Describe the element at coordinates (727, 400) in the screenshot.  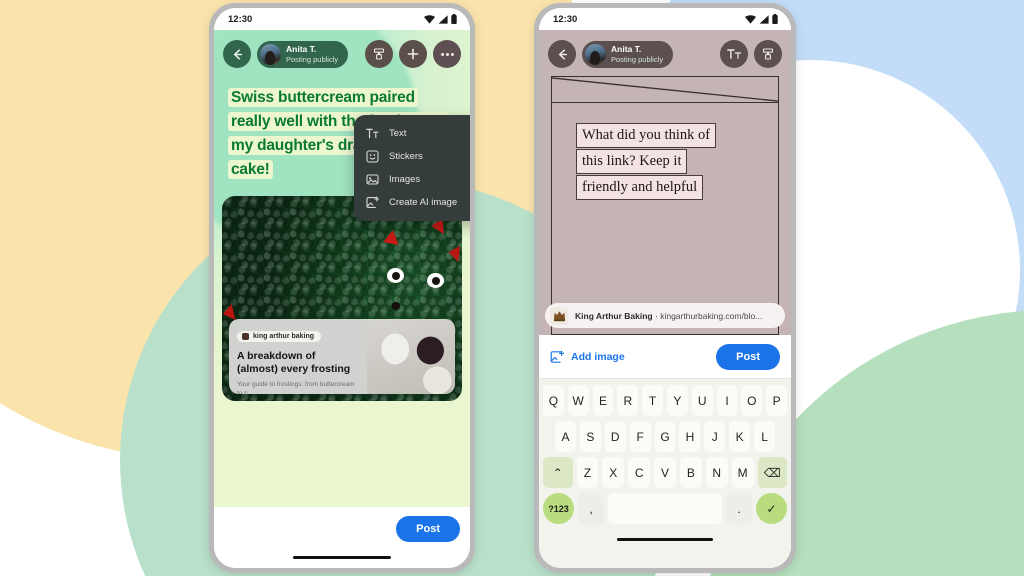
I see `key-i: I` at that location.